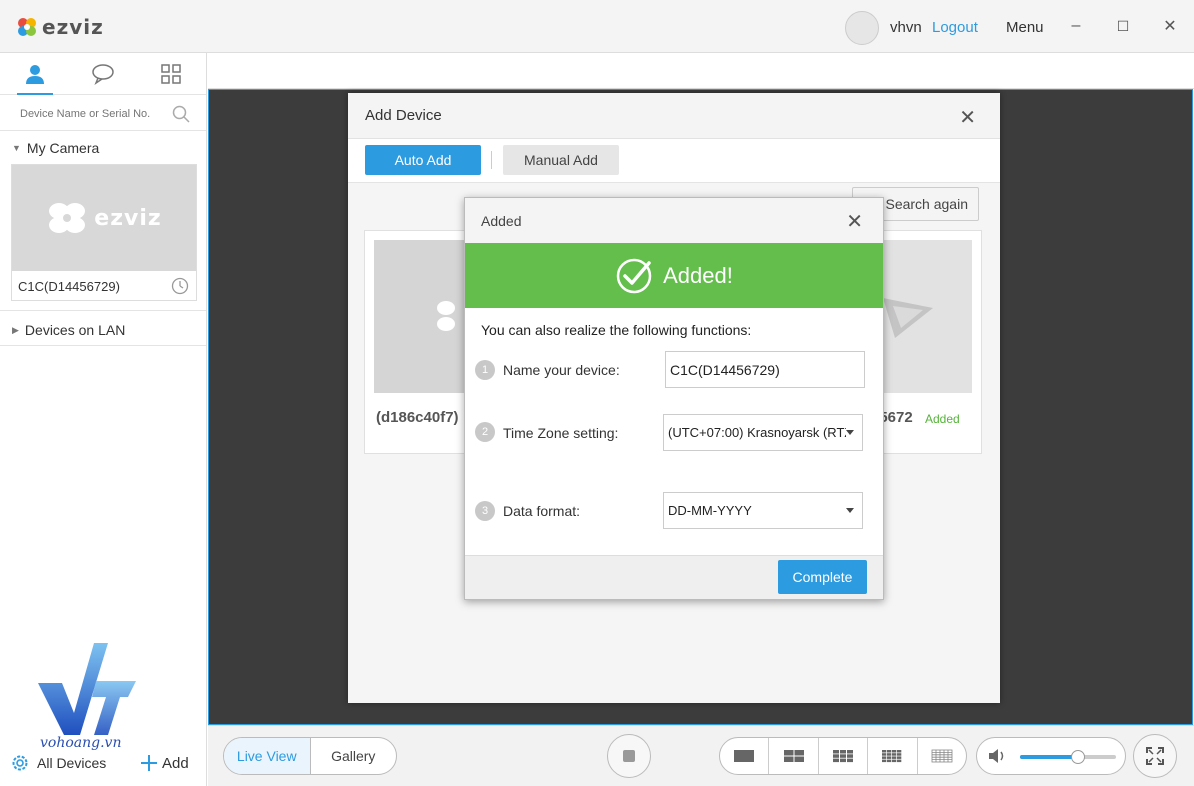 Image resolution: width=1194 pixels, height=786 pixels. I want to click on watermark-caption: vohoang.vn, so click(81, 743).